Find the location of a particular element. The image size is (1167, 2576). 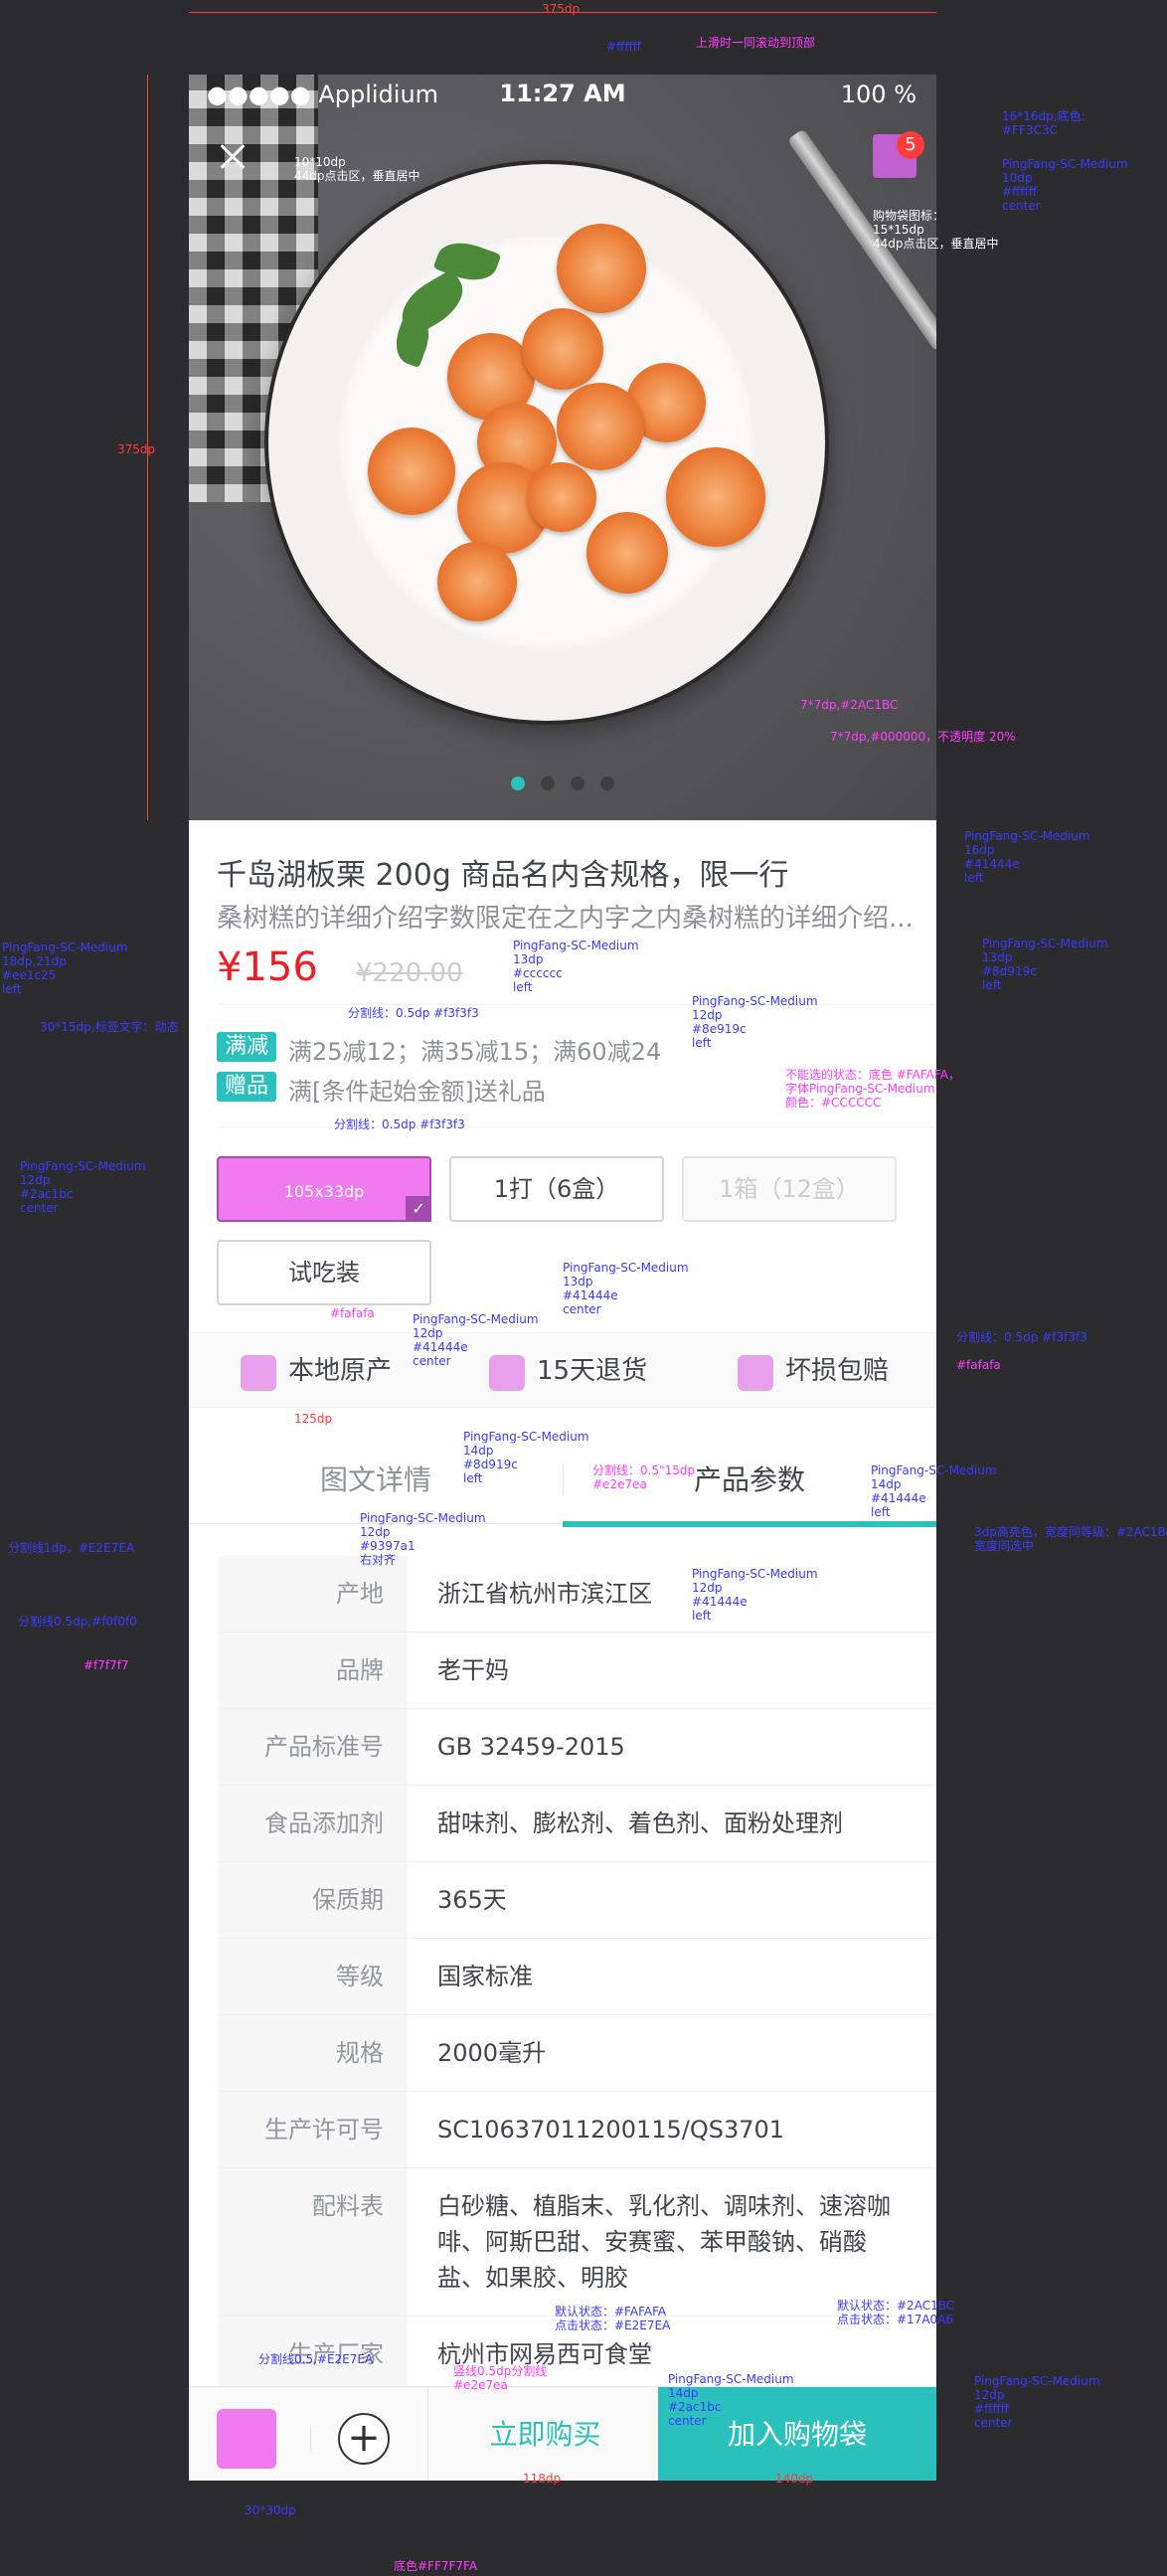

annotation: 竖线0.5dp分割线 #e2e7ea is located at coordinates (501, 2378).